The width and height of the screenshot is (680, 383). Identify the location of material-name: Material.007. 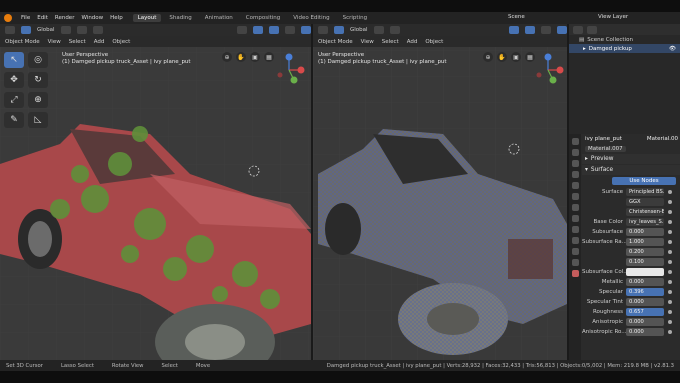
(605, 148).